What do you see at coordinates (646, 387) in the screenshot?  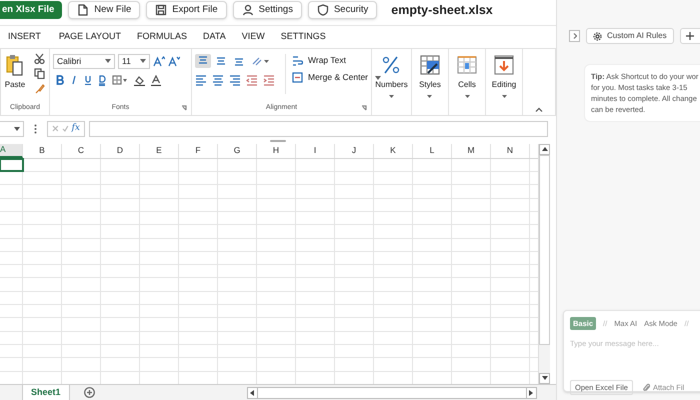 I see `paperclip-icon` at bounding box center [646, 387].